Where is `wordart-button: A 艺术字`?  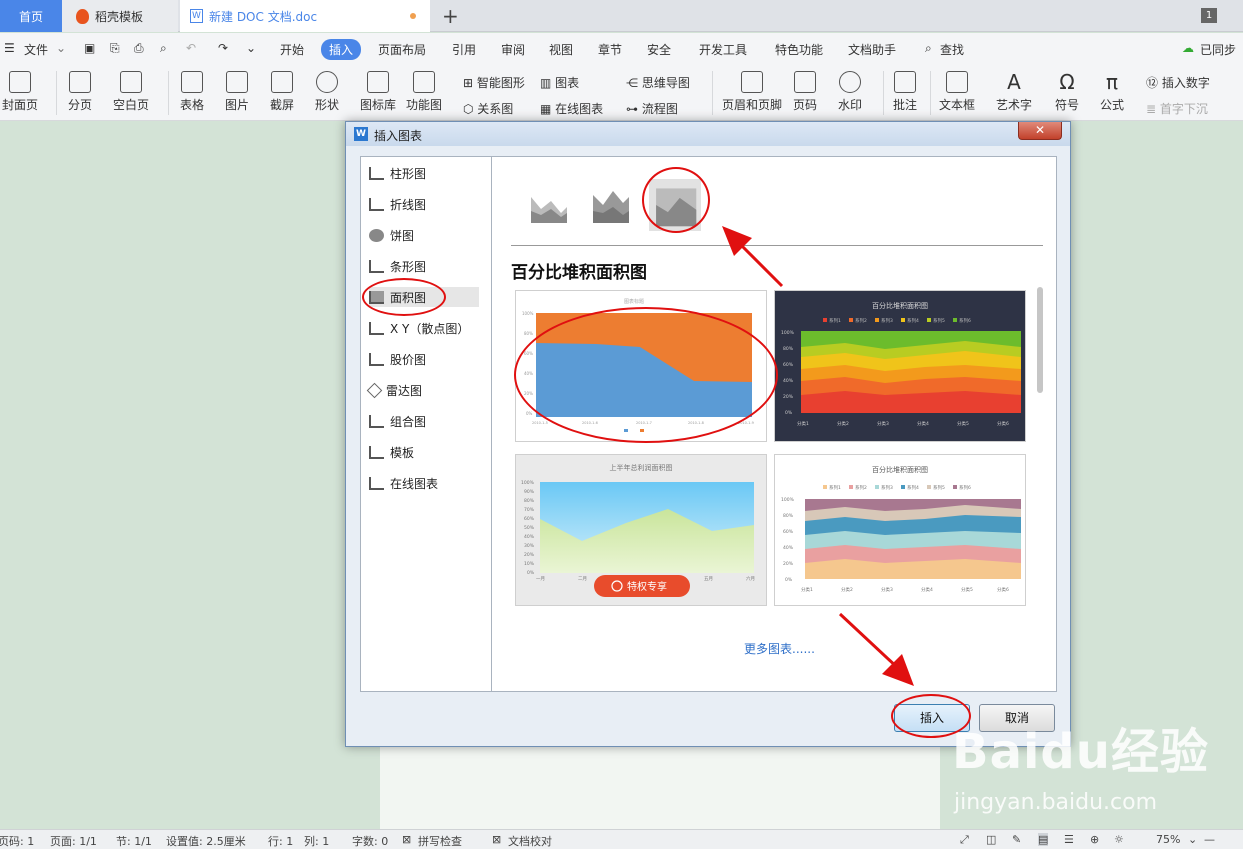 wordart-button: A 艺术字 is located at coordinates (1014, 92).